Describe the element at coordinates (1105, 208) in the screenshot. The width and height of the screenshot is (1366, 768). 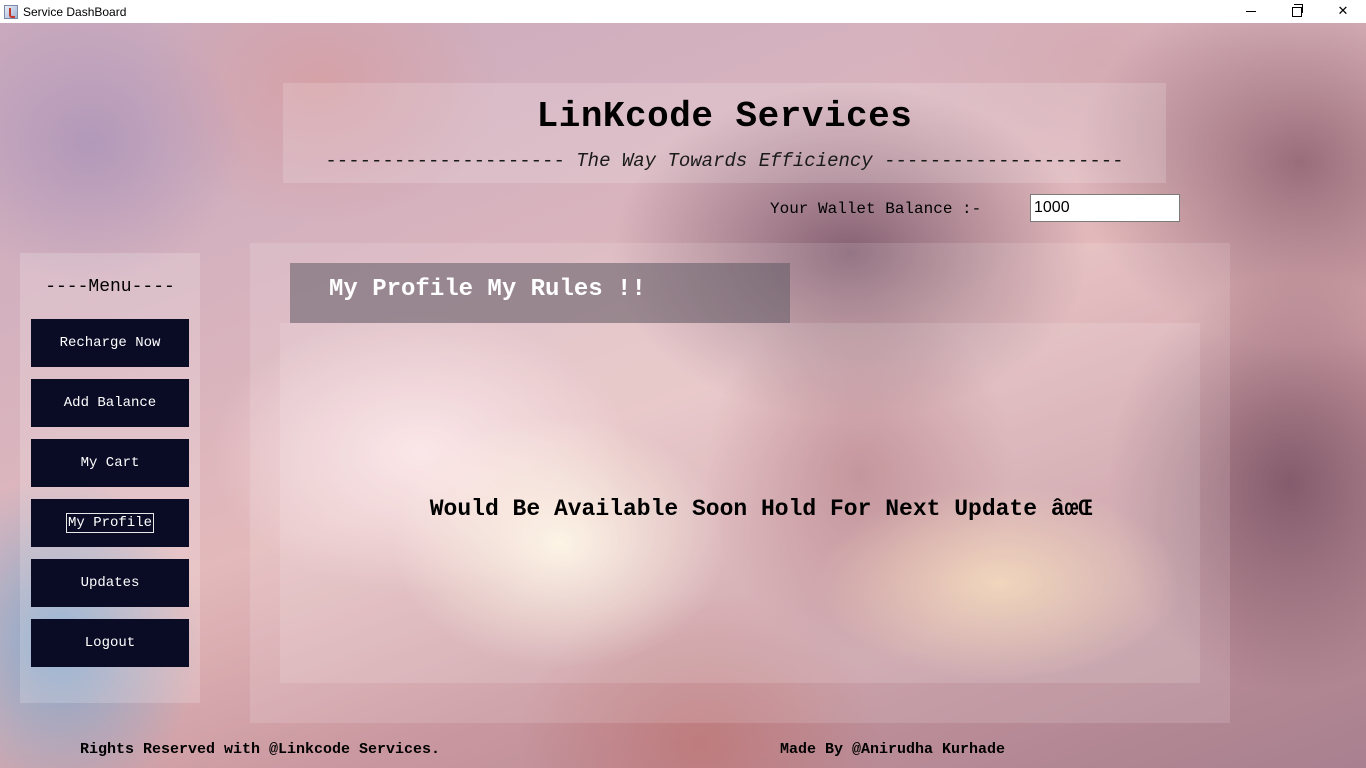
I see `wallet-balance-field` at that location.